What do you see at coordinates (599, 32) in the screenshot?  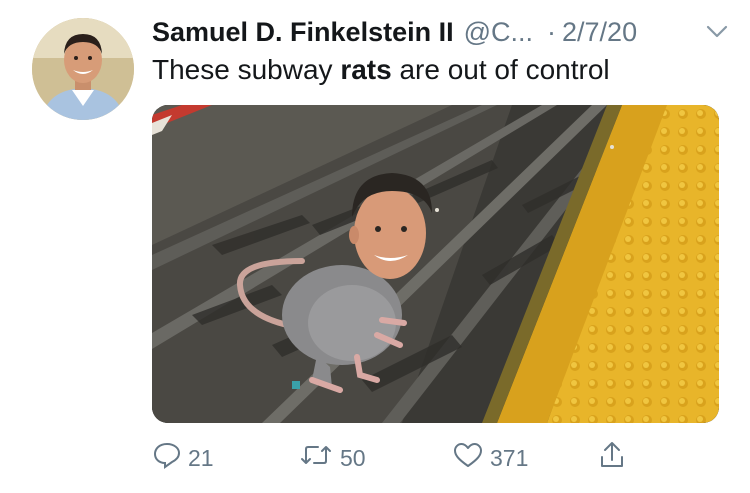 I see `tweet-date: 2/7/20` at bounding box center [599, 32].